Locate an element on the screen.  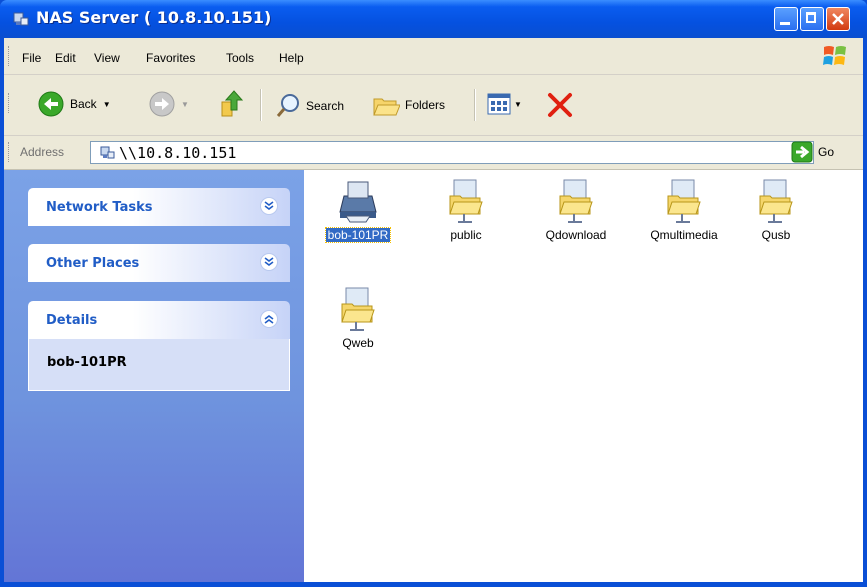
search-icon is located at coordinates (287, 105).